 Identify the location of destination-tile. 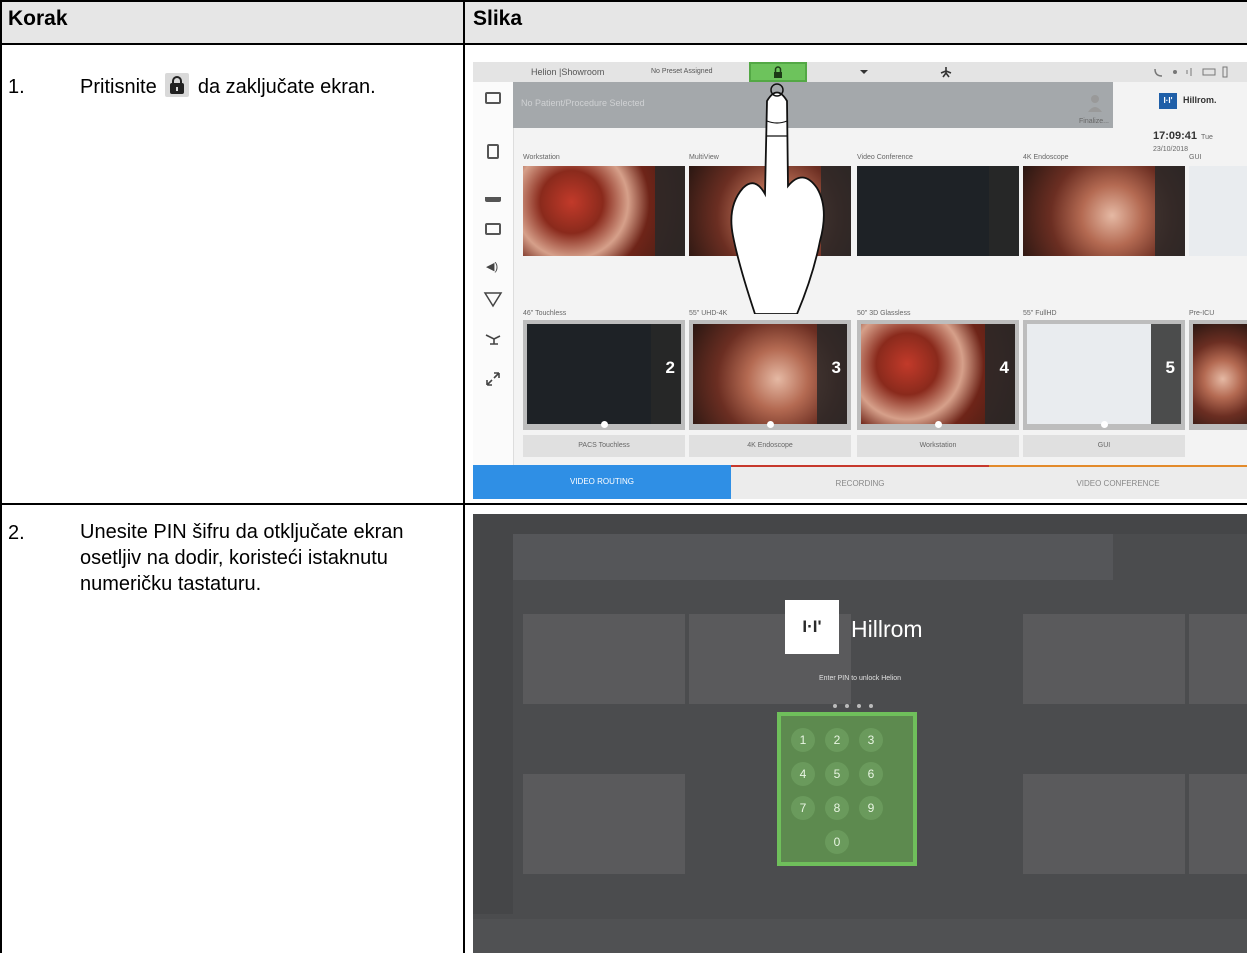
(1218, 375).